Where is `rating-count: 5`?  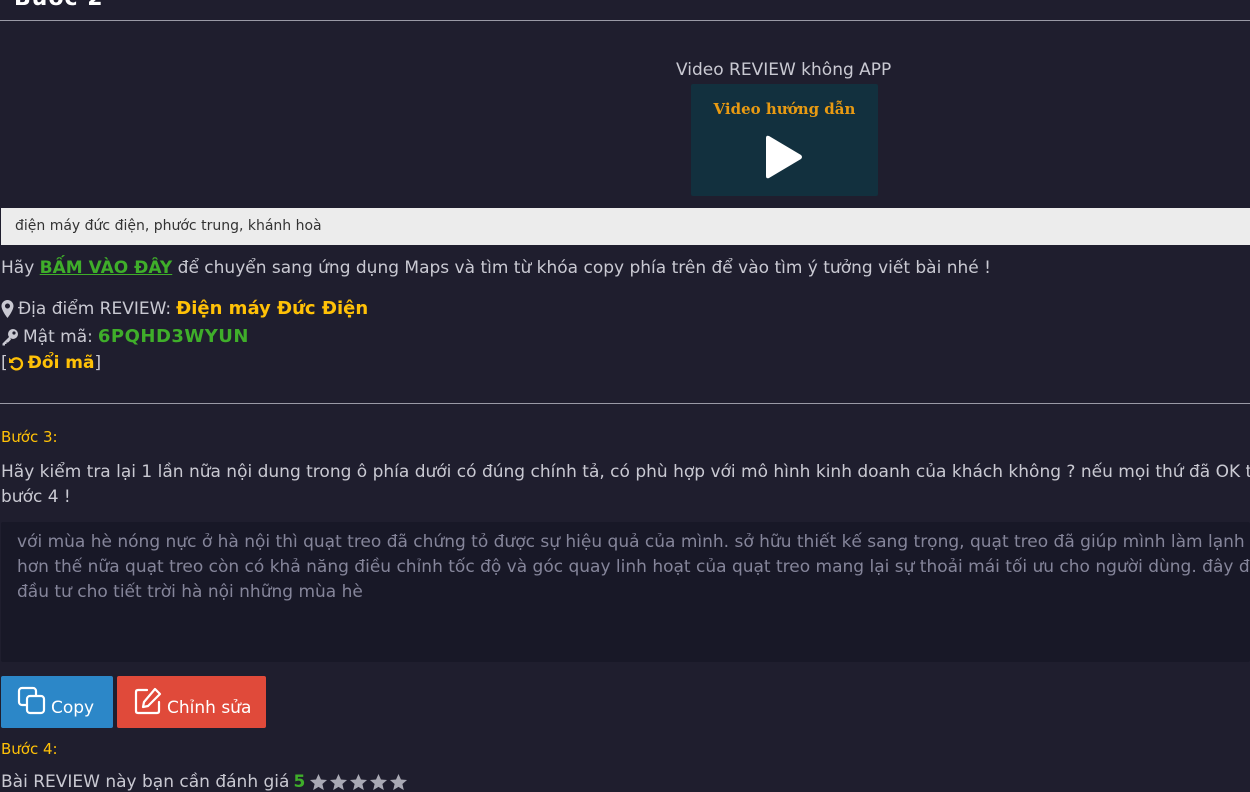
rating-count: 5 is located at coordinates (299, 782).